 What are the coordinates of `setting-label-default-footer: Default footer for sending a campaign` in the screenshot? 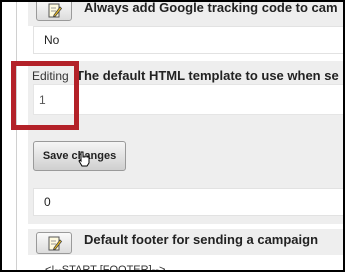 It's located at (201, 239).